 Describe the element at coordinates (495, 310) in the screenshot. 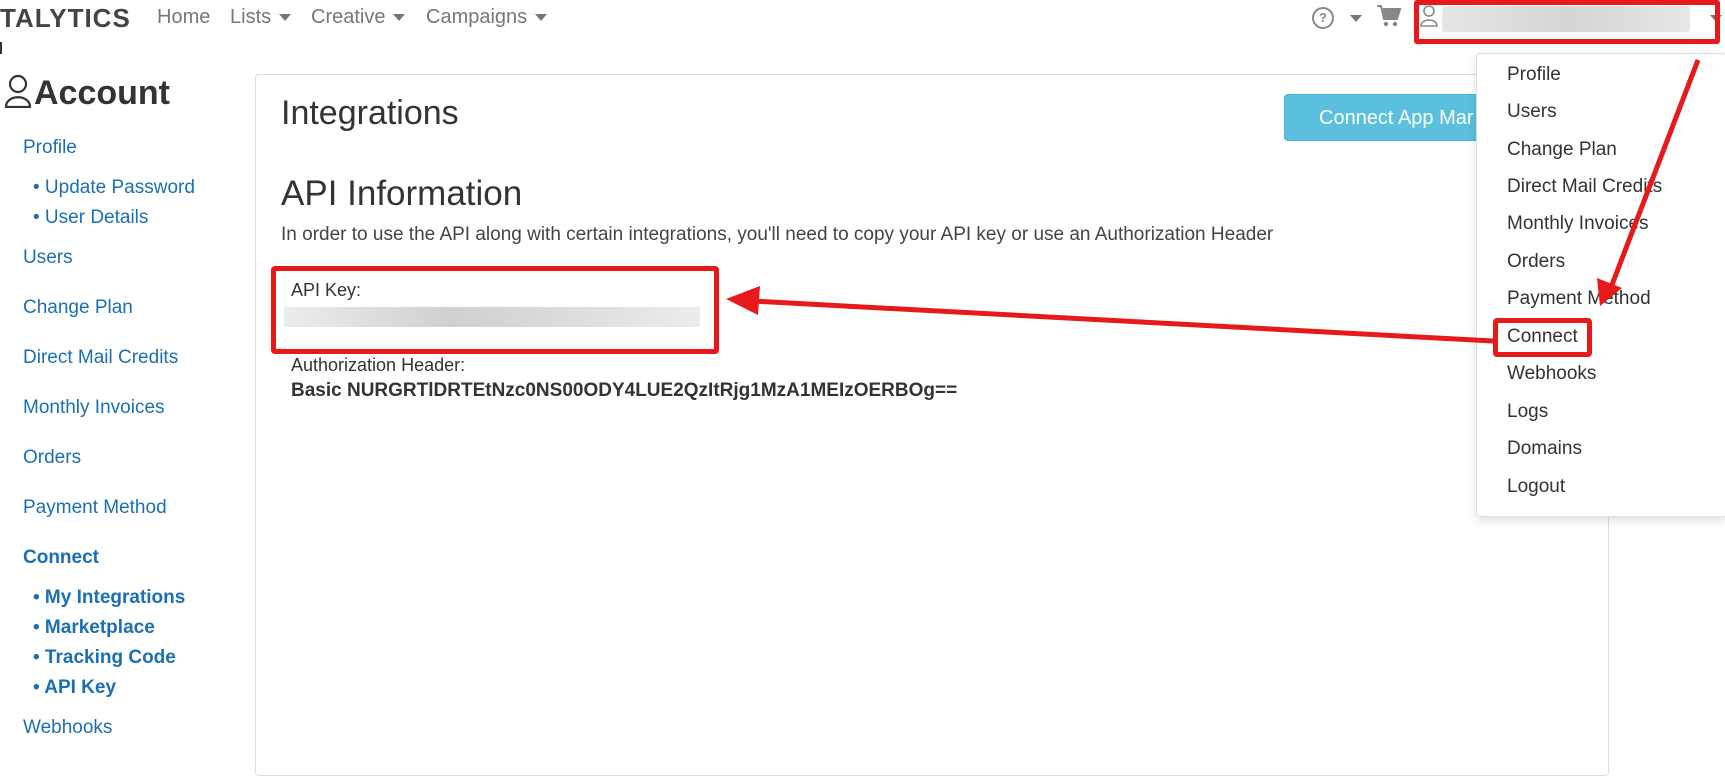

I see `api-key-highlight` at that location.